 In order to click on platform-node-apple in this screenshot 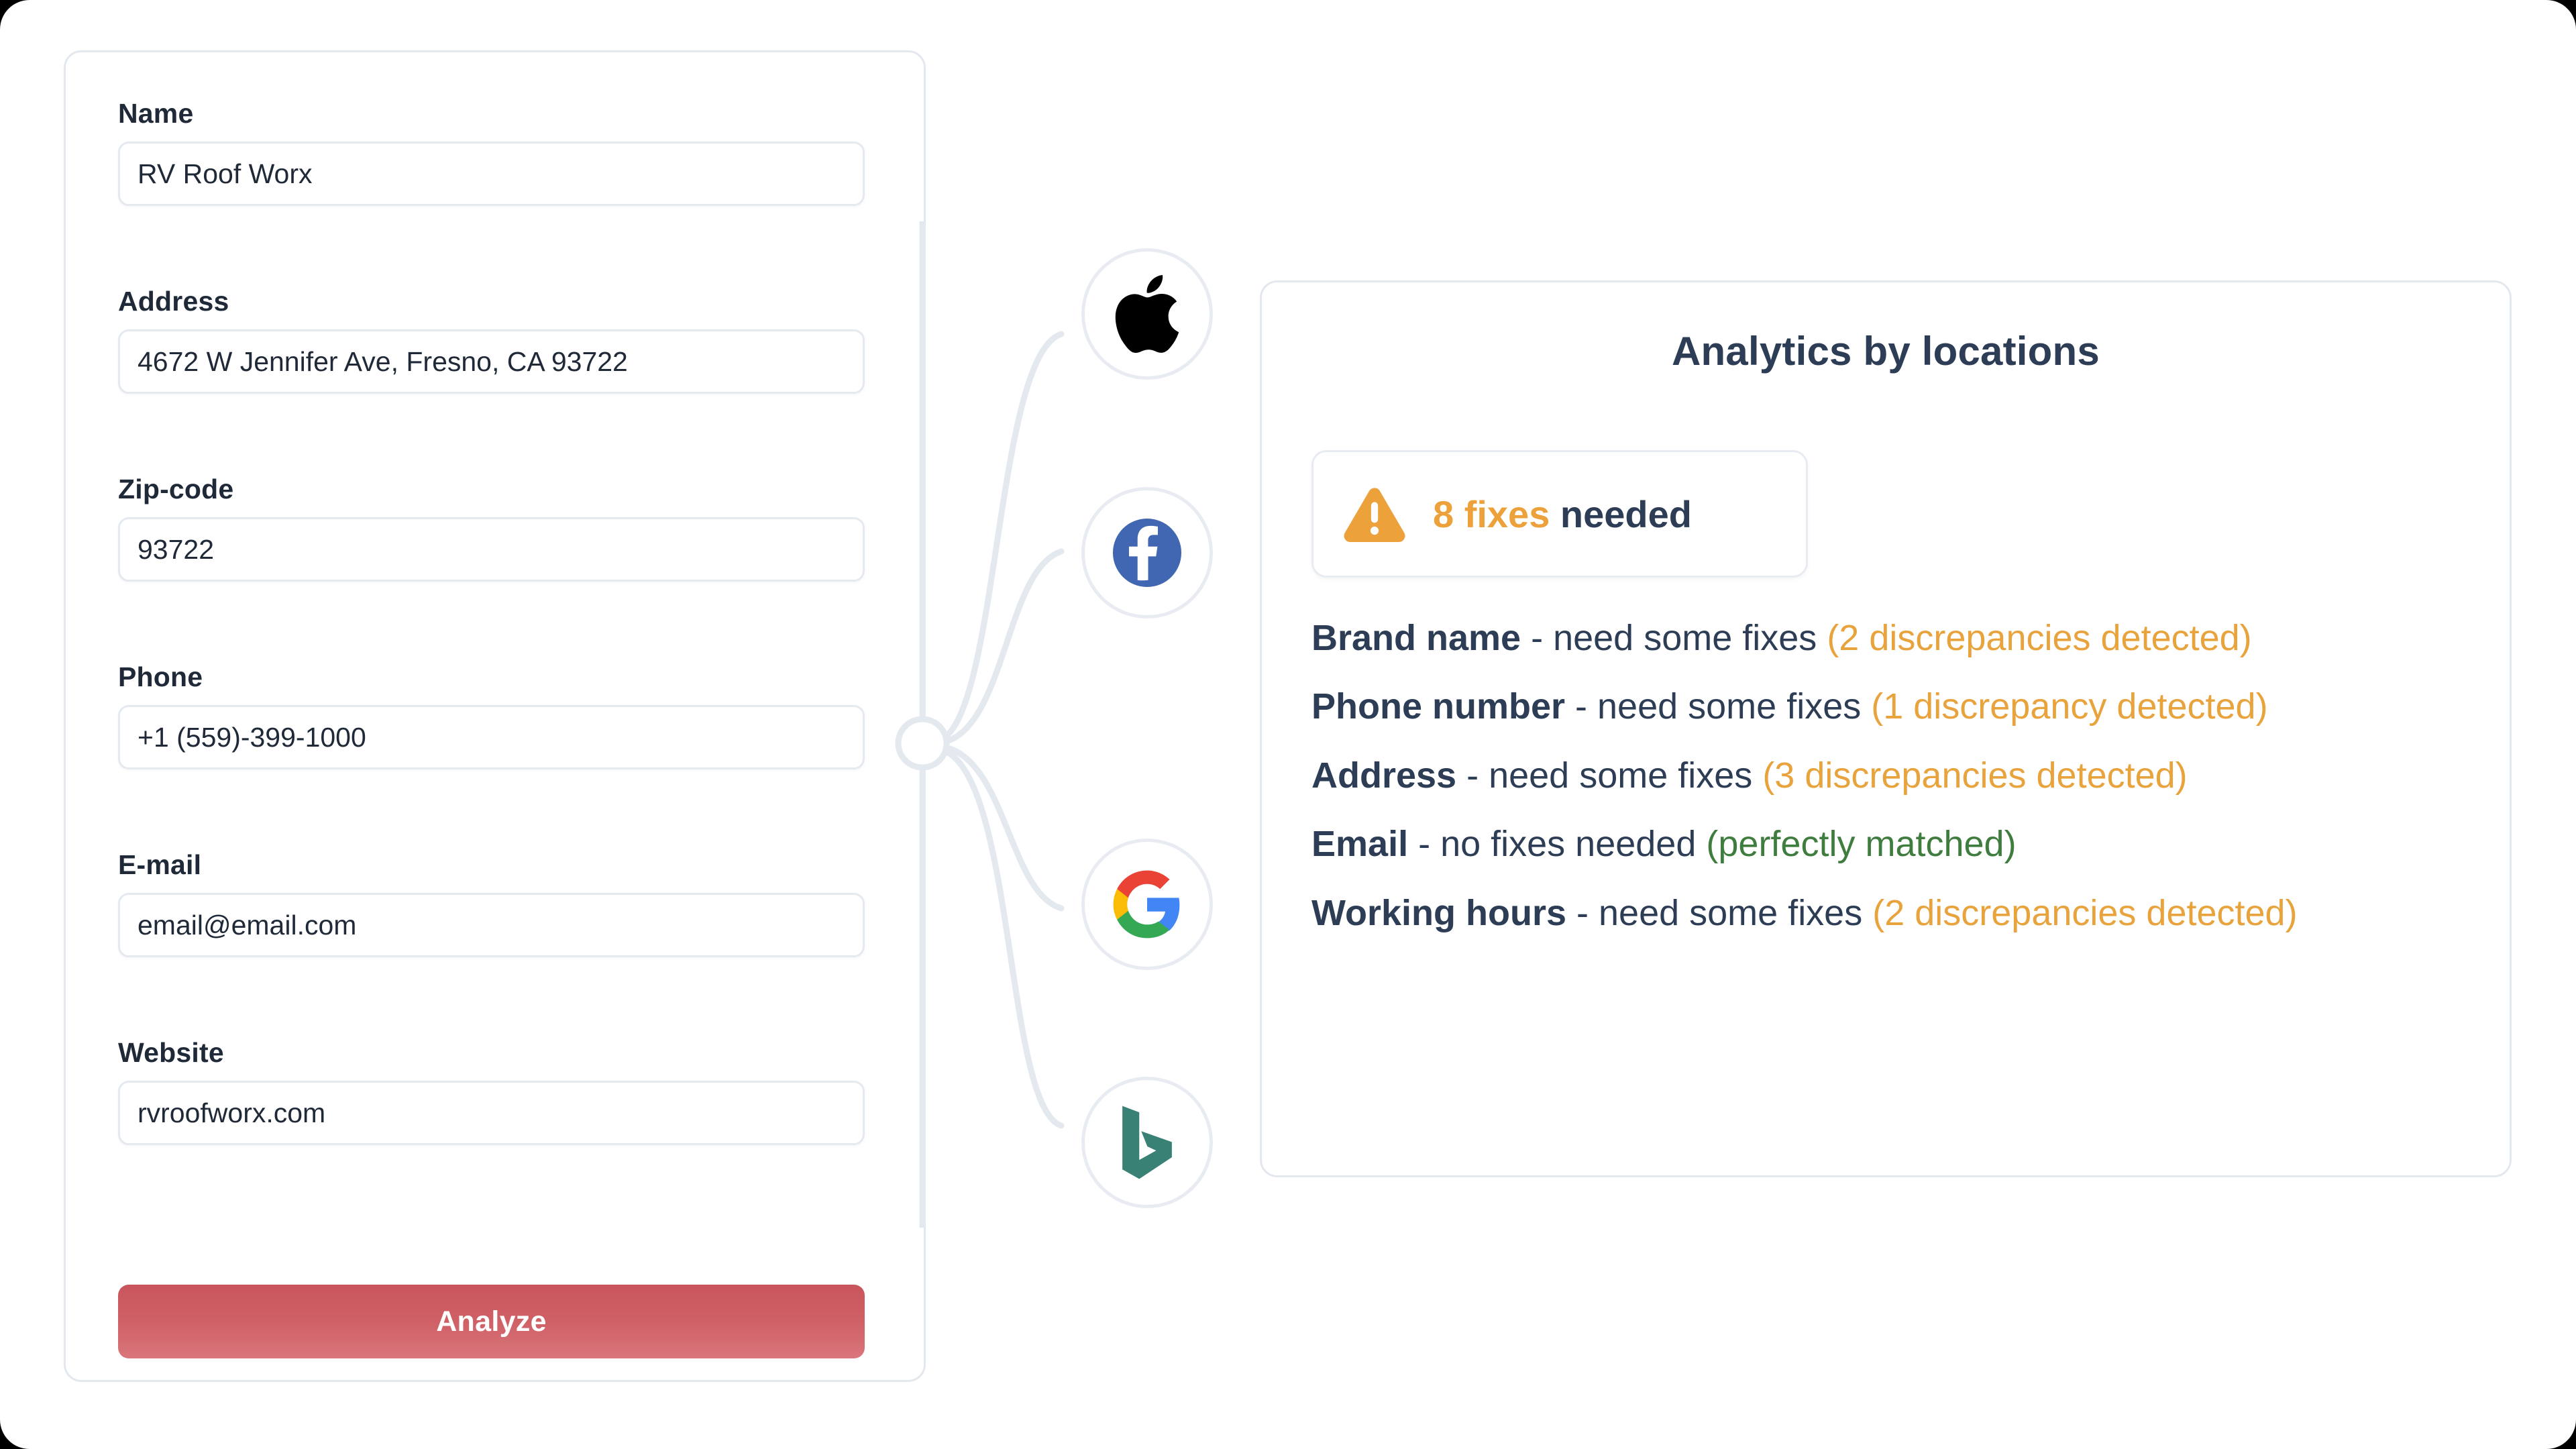, I will do `click(1147, 314)`.